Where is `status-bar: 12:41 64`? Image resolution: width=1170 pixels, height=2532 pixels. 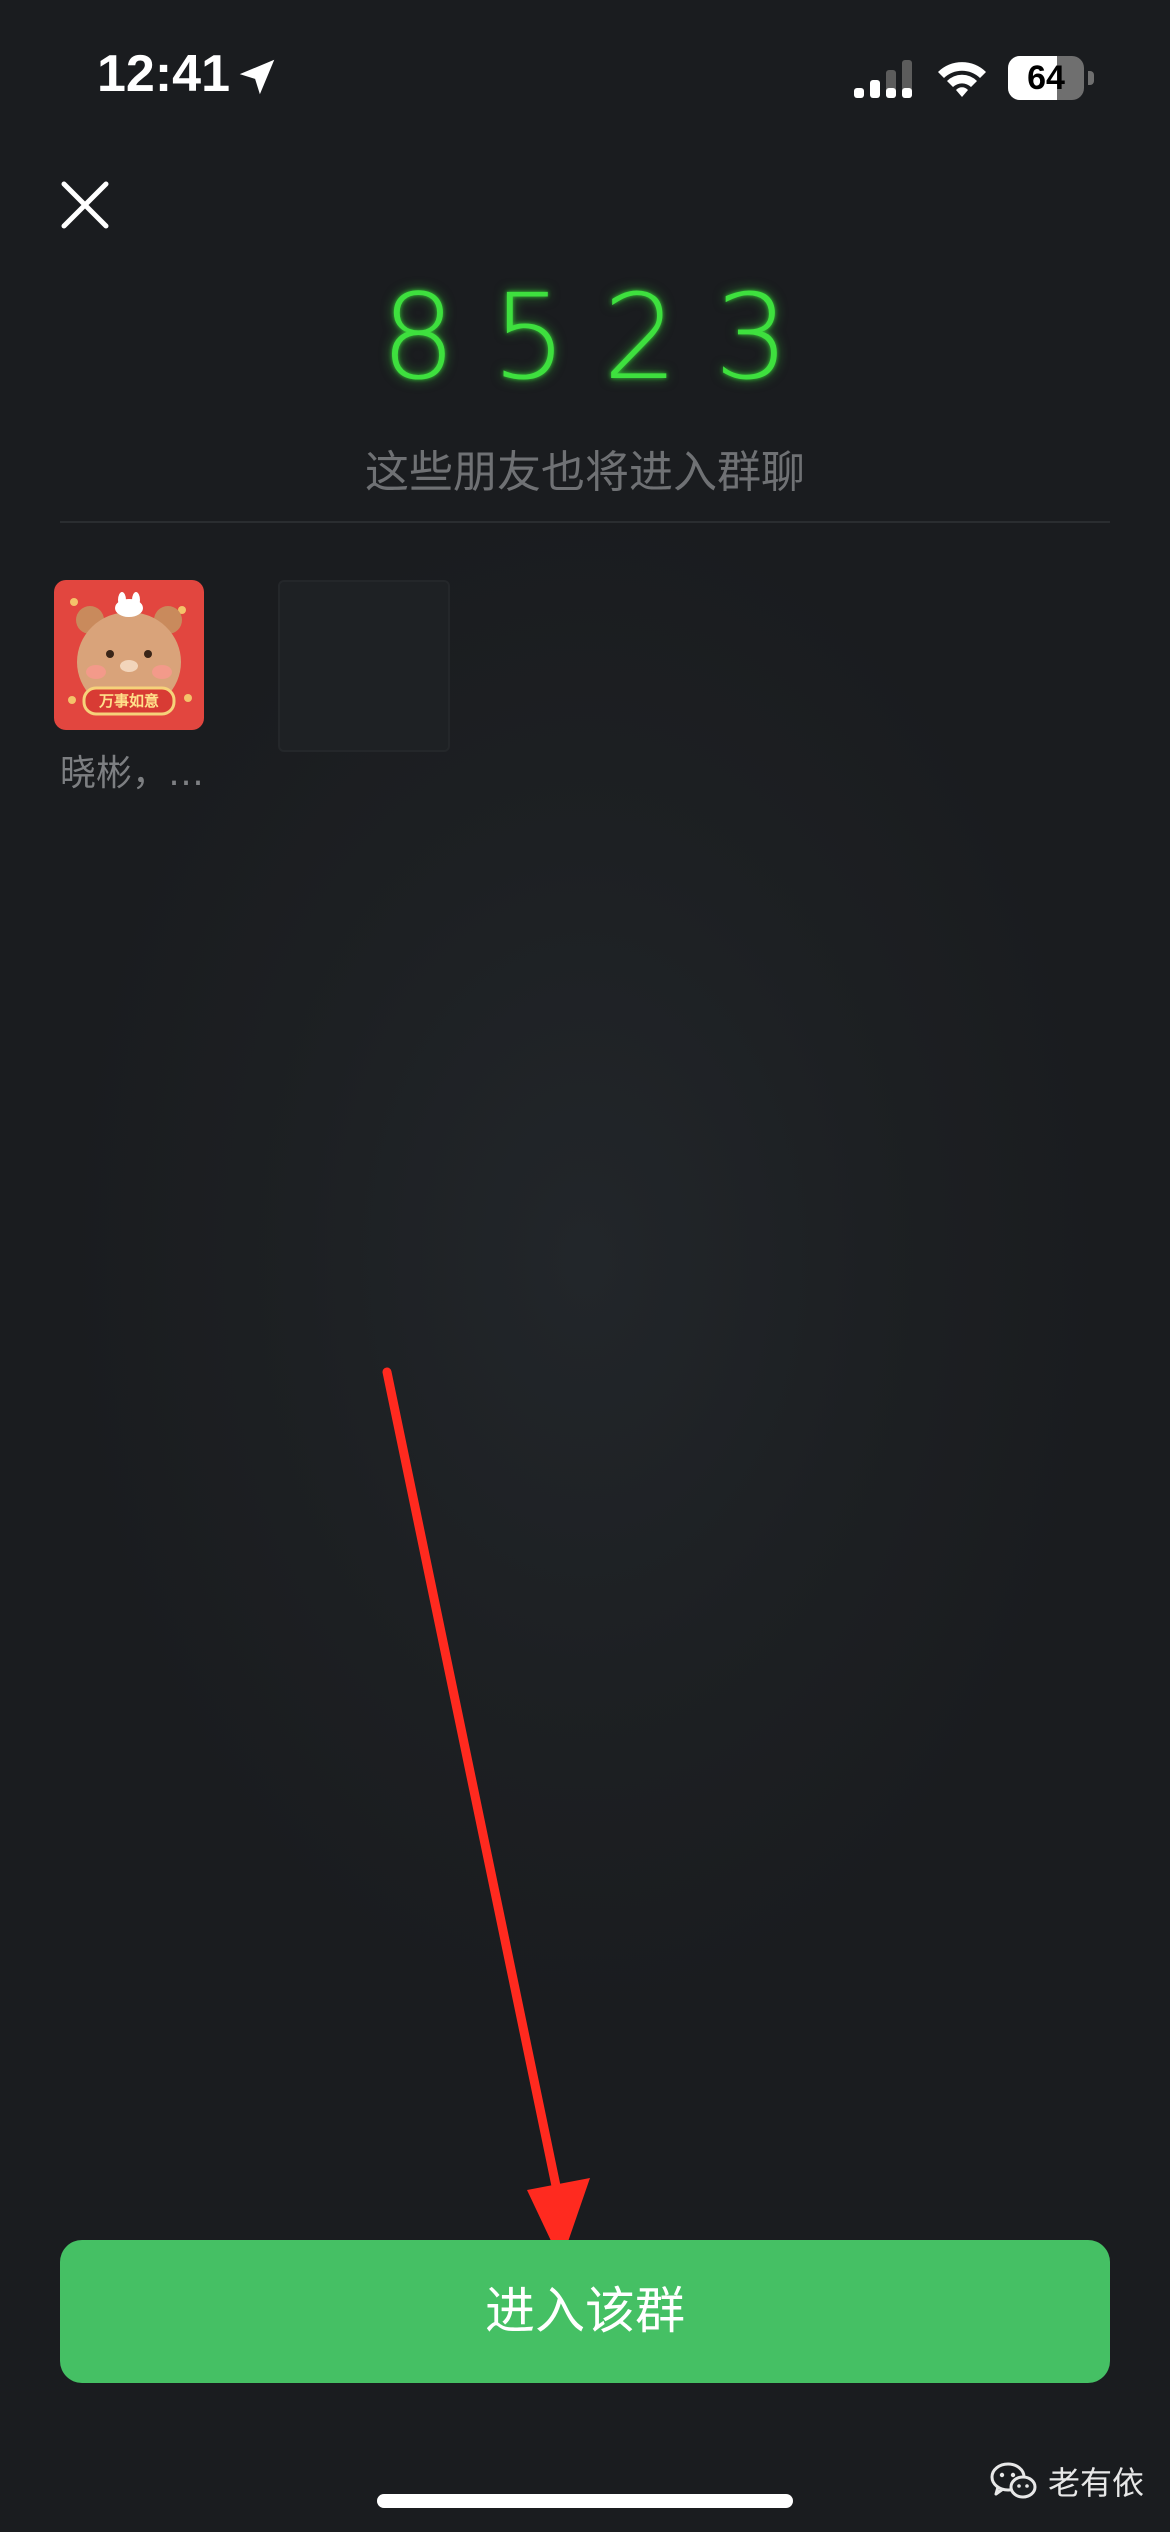
status-bar: 12:41 64 is located at coordinates (585, 75).